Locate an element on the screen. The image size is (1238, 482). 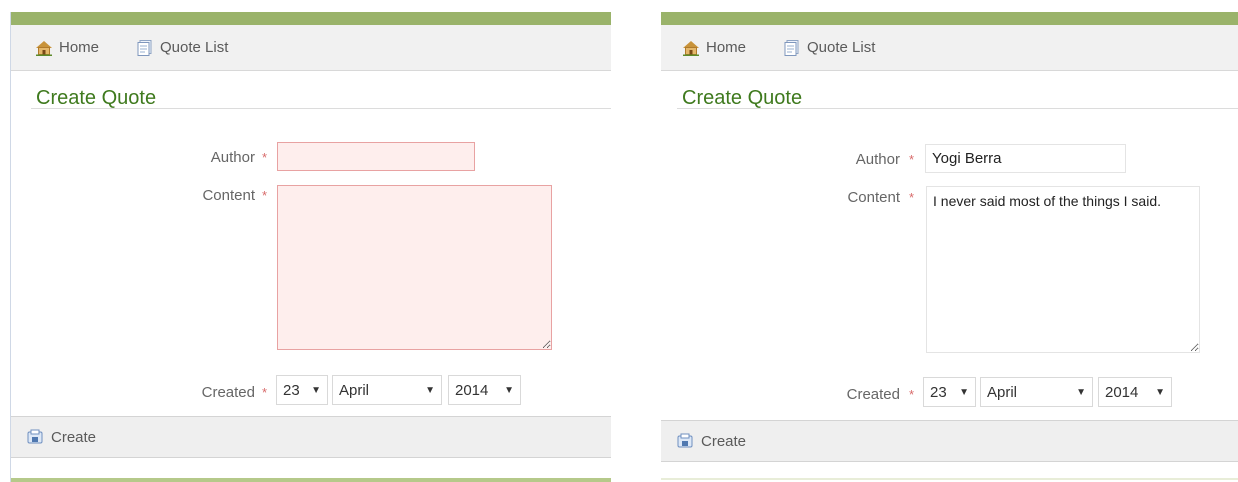
content-textarea is located at coordinates (414, 267).